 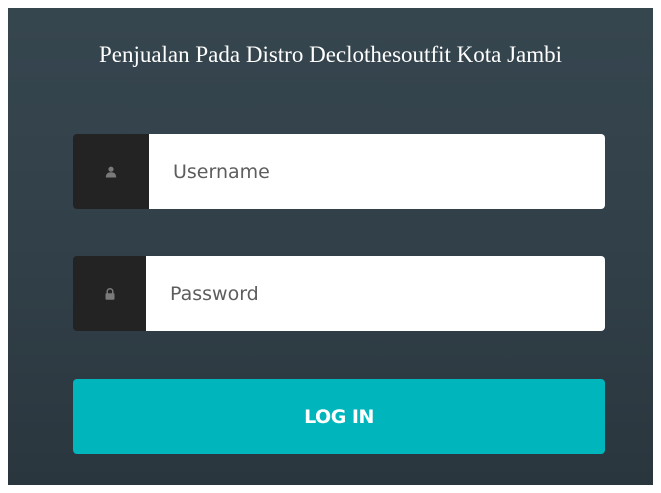 I want to click on password-field, so click(x=339, y=293).